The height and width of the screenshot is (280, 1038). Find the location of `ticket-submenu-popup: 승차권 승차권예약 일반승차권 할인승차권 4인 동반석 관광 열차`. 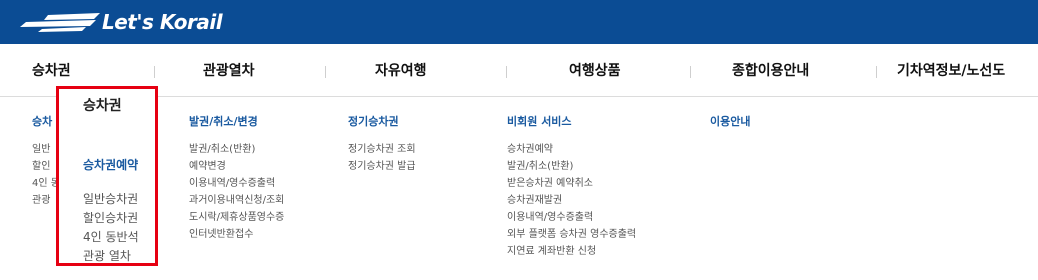

ticket-submenu-popup: 승차권 승차권예약 일반승차권 할인승차권 4인 동반석 관광 열차 is located at coordinates (107, 176).